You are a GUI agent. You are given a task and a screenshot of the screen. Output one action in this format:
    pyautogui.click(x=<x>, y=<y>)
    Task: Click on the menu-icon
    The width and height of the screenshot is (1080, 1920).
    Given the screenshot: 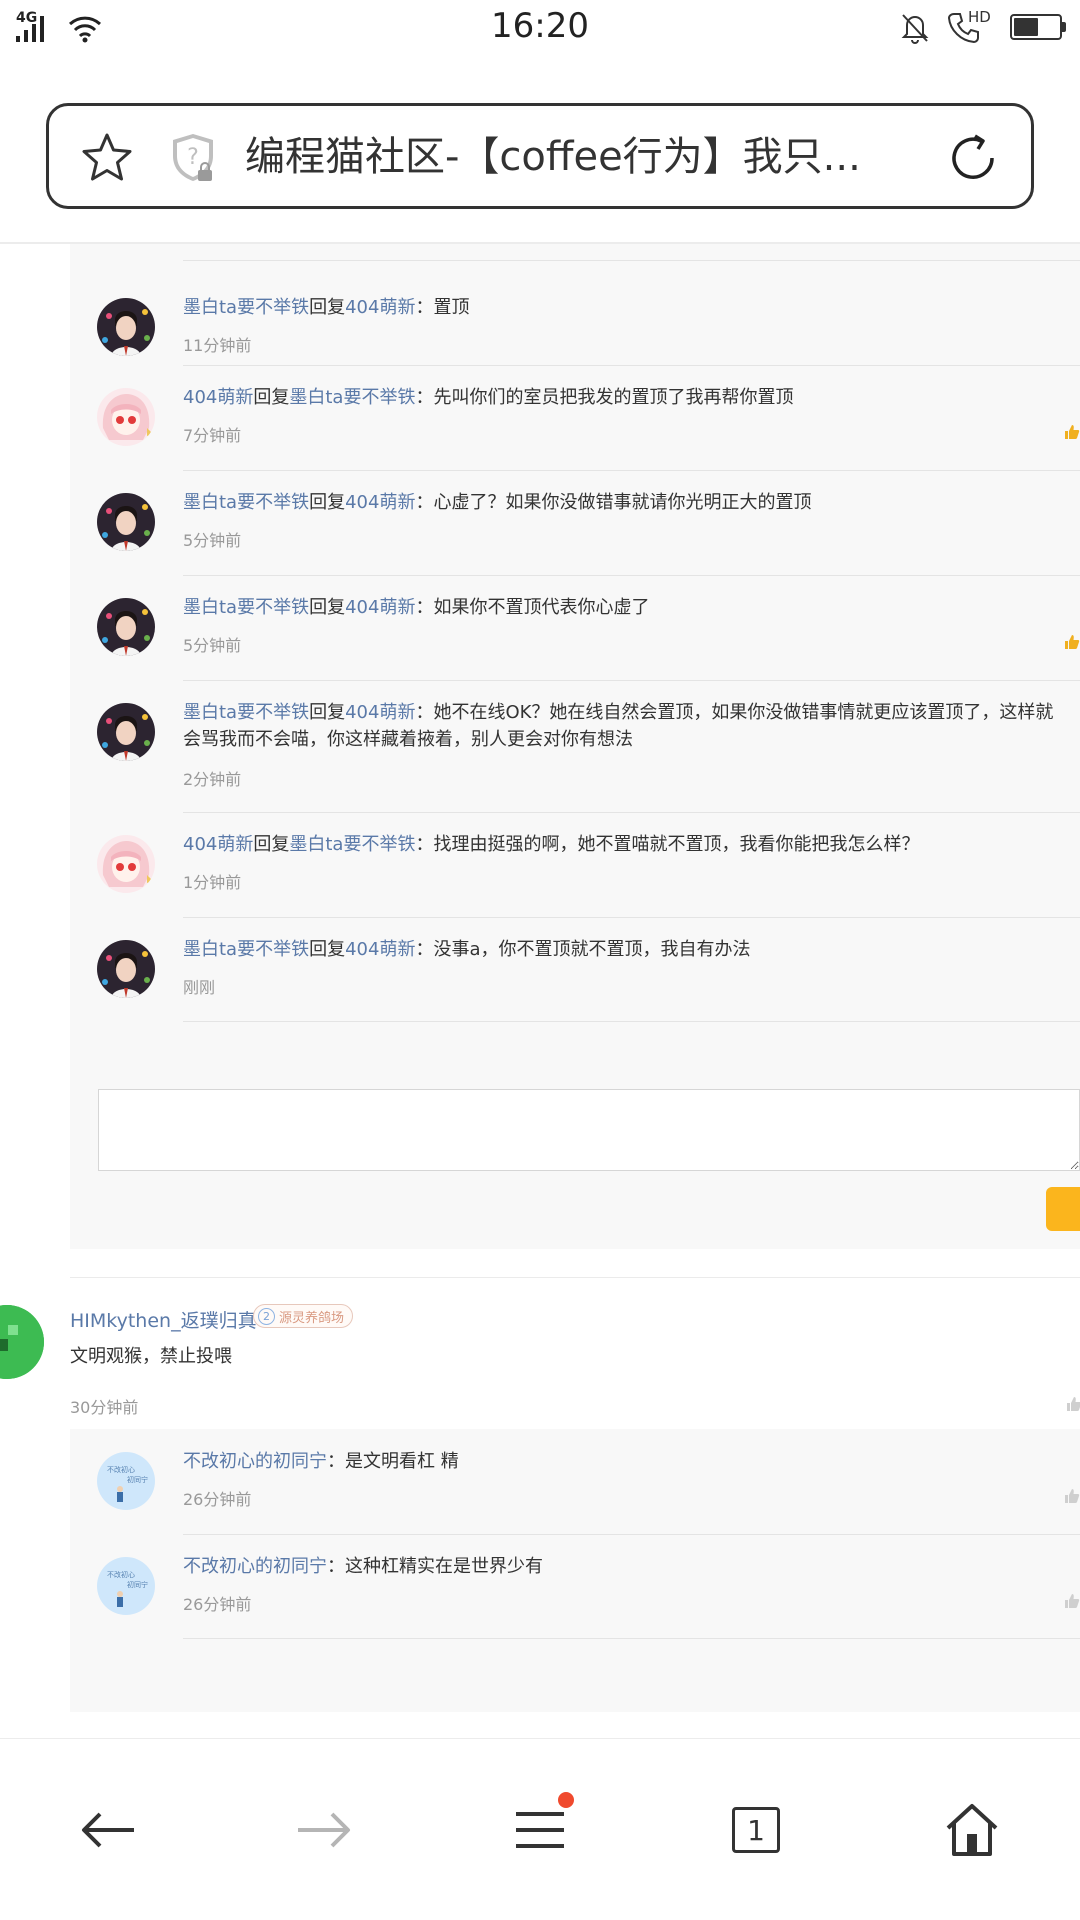 What is the action you would take?
    pyautogui.click(x=540, y=1830)
    